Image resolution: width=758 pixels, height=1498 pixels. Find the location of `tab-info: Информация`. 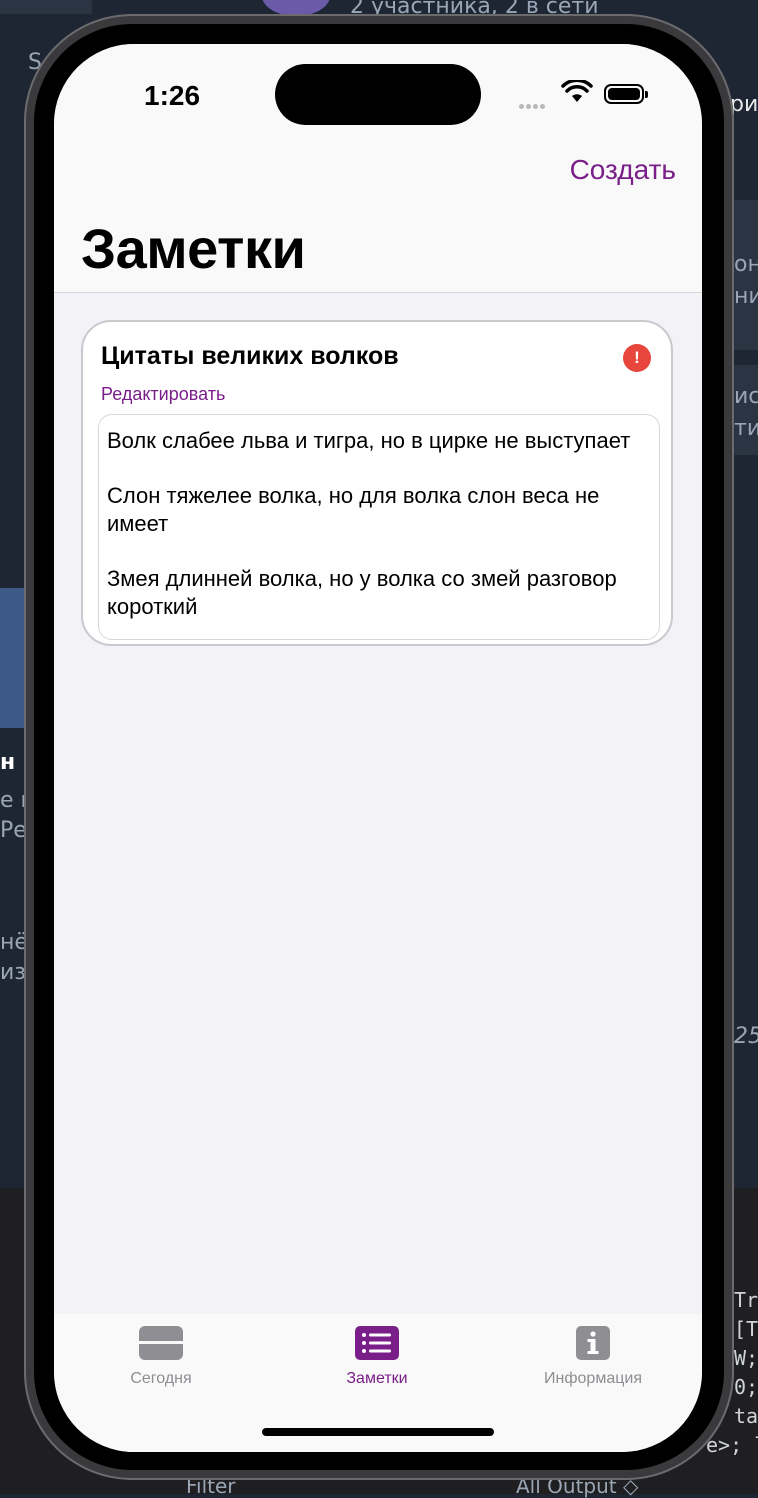

tab-info: Информация is located at coordinates (593, 1357).